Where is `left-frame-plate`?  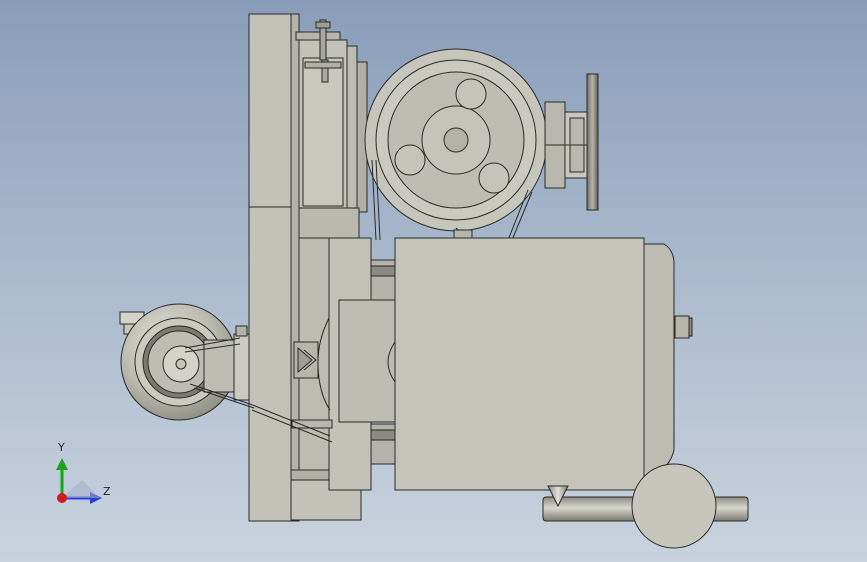
left-frame-plate is located at coordinates (274, 267).